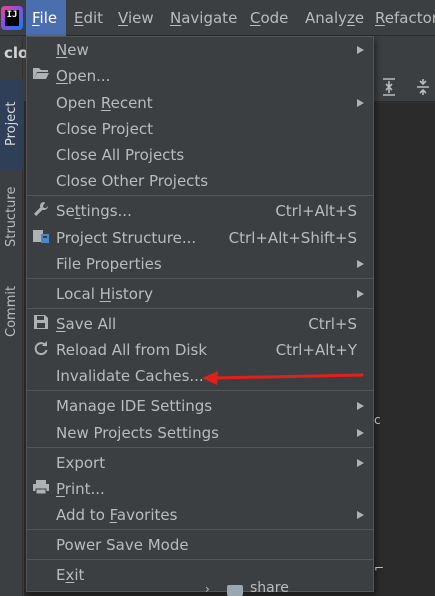 Image resolution: width=435 pixels, height=596 pixels. Describe the element at coordinates (423, 88) in the screenshot. I see `collapse-all-icon` at that location.